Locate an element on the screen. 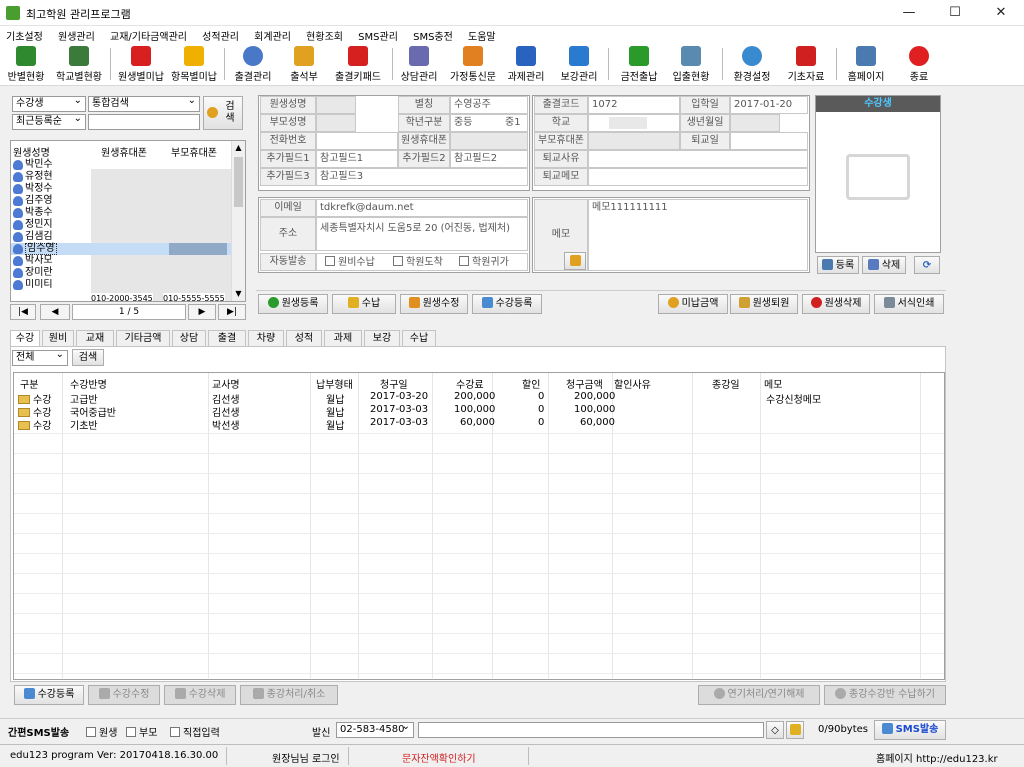 The width and height of the screenshot is (1024, 767). scroll-thumb is located at coordinates (238, 182).